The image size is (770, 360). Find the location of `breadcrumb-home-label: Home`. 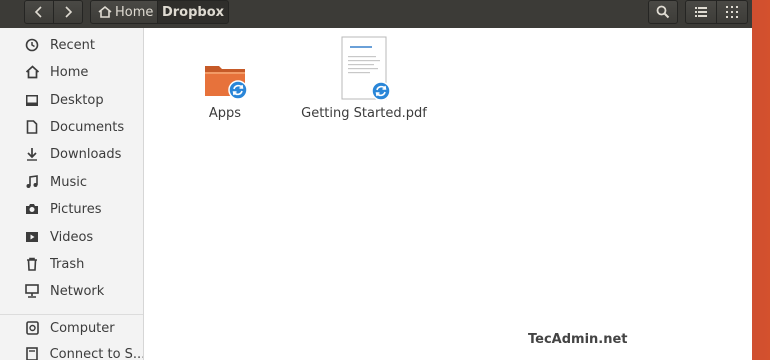

breadcrumb-home-label: Home is located at coordinates (134, 12).